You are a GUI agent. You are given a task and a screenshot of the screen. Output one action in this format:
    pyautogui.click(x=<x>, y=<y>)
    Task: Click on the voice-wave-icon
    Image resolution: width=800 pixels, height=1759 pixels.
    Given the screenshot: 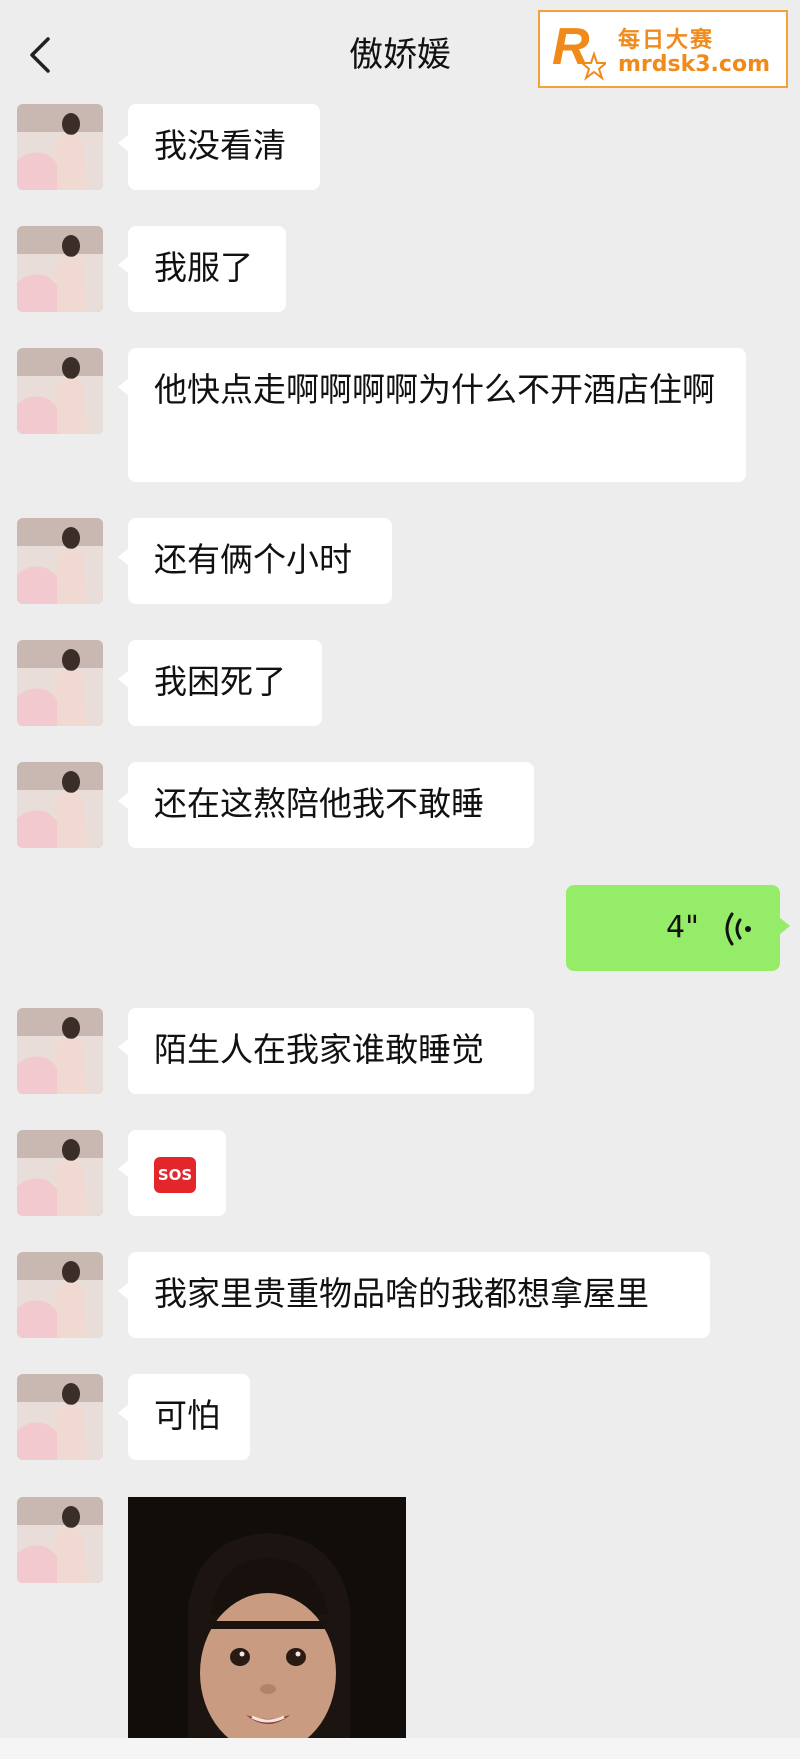 What is the action you would take?
    pyautogui.click(x=738, y=929)
    